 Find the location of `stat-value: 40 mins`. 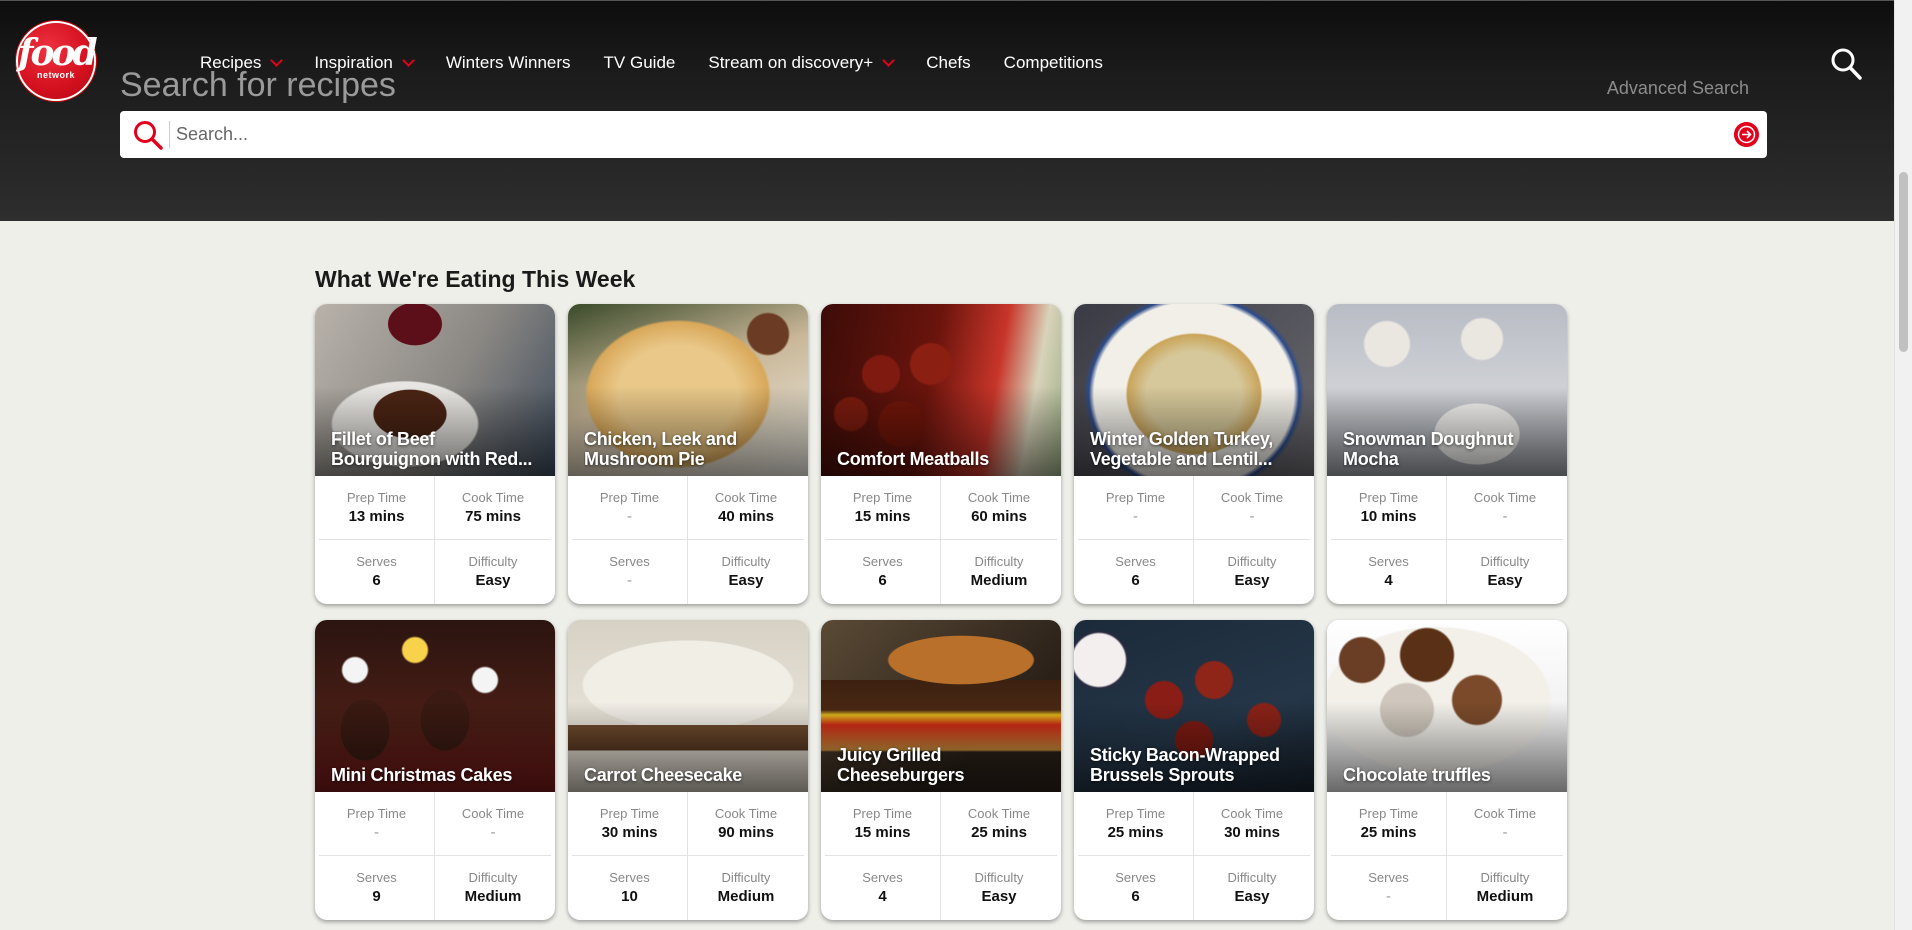

stat-value: 40 mins is located at coordinates (746, 516).